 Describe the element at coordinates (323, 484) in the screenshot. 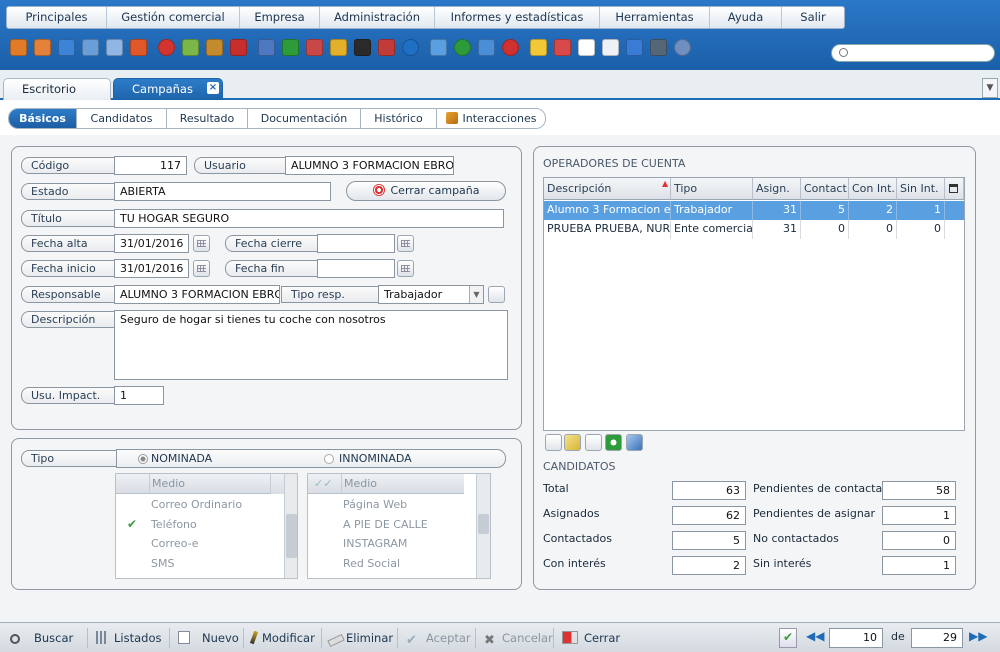

I see `check-icon: ✓✓` at that location.